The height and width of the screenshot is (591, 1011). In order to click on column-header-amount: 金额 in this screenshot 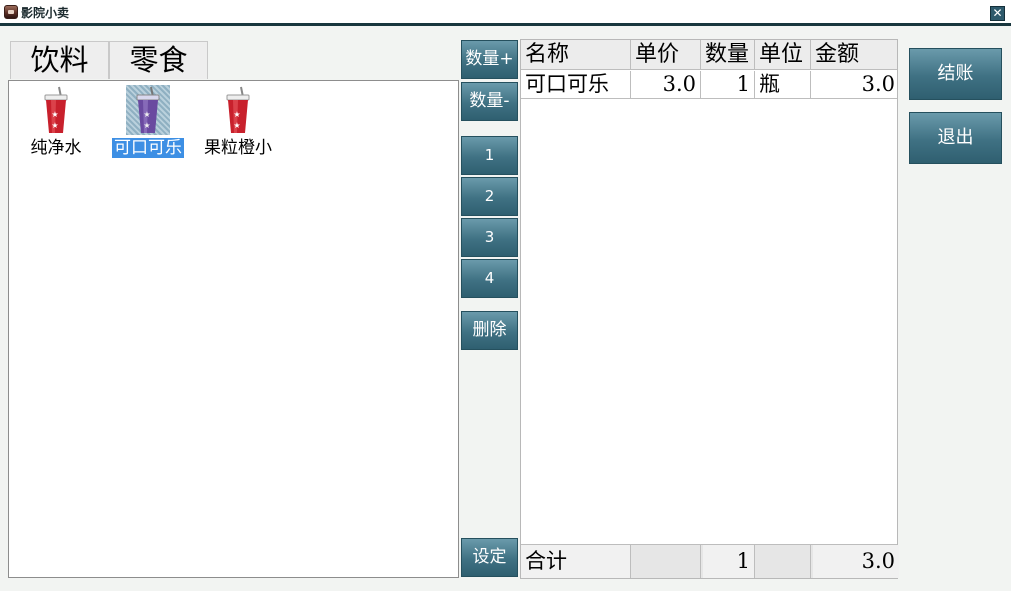, I will do `click(837, 54)`.